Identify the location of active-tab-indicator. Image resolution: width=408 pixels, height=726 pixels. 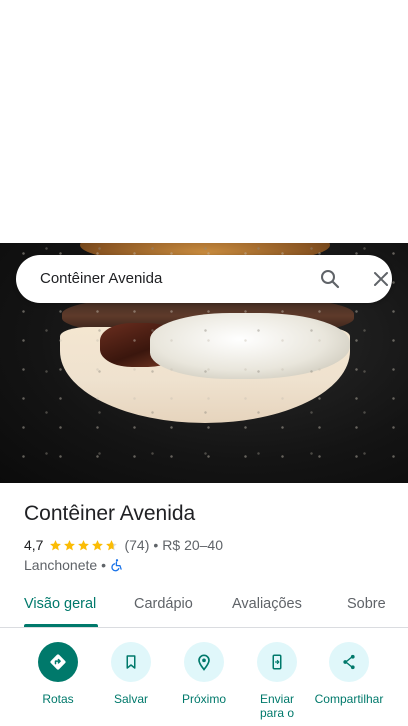
(61, 625).